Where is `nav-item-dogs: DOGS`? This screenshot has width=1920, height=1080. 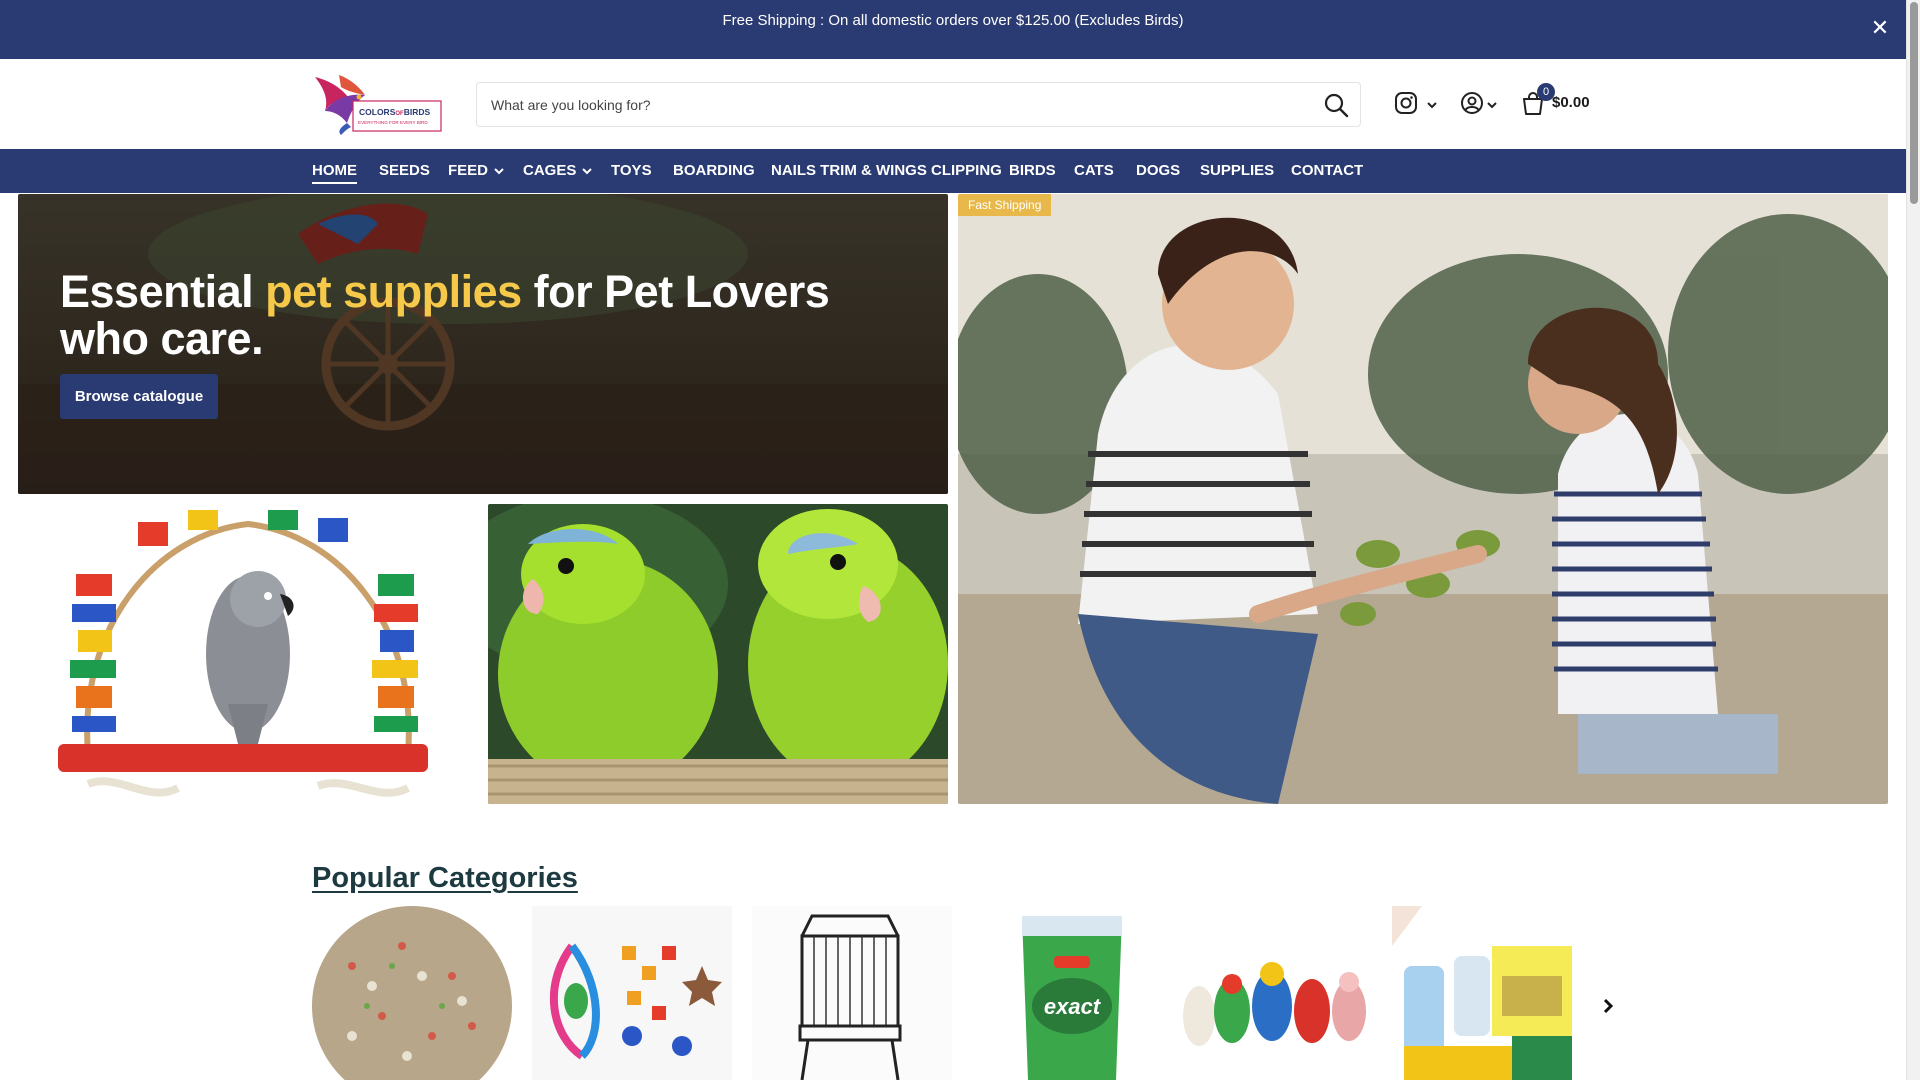
nav-item-dogs: DOGS is located at coordinates (1158, 171).